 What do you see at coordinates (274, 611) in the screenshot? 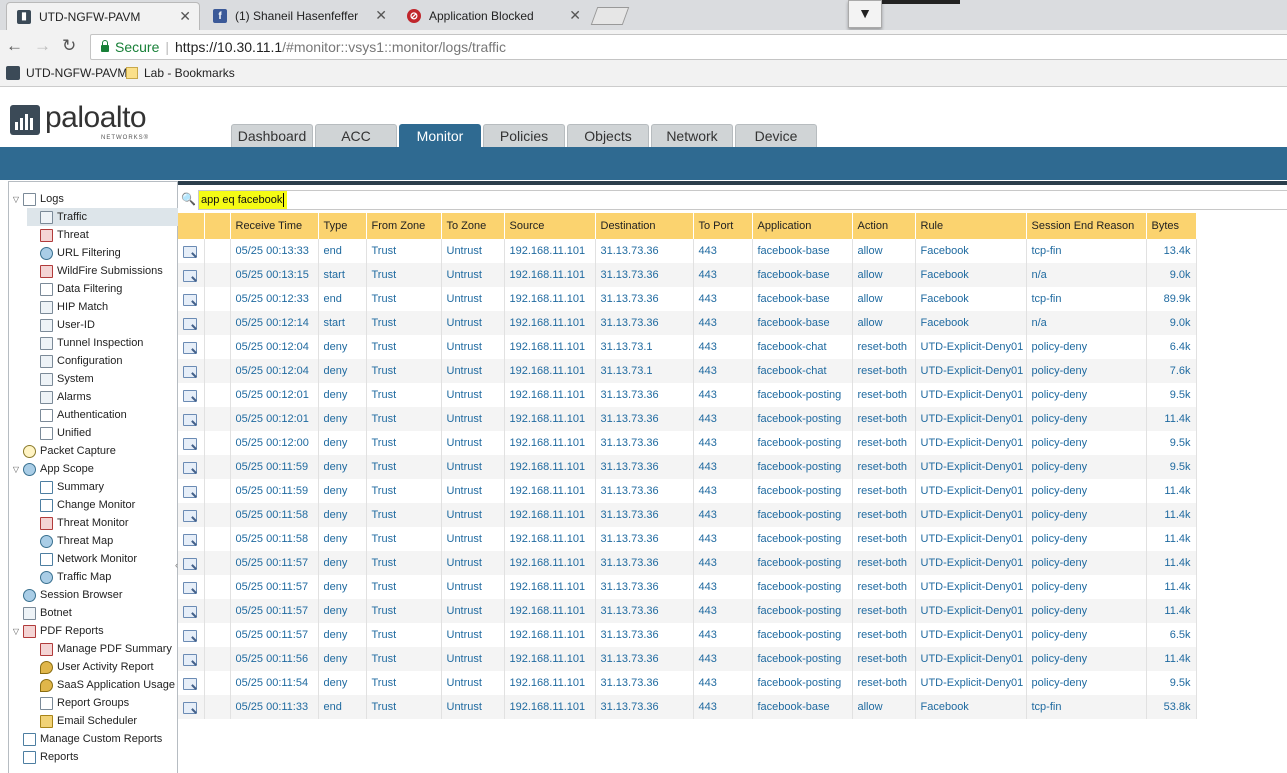
I see `cell-receive-time: 05/25 00:11:57` at bounding box center [274, 611].